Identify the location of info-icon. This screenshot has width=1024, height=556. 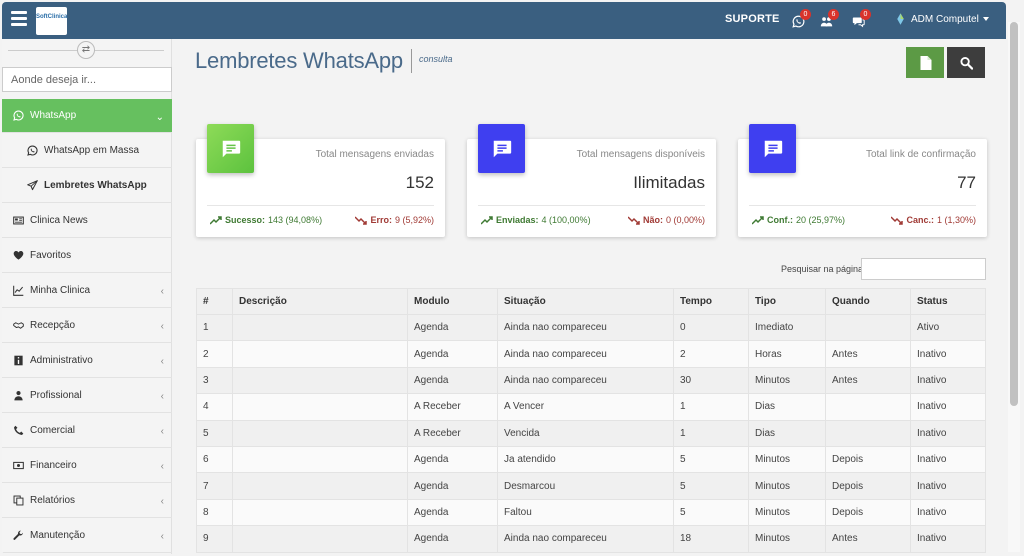
(18, 360).